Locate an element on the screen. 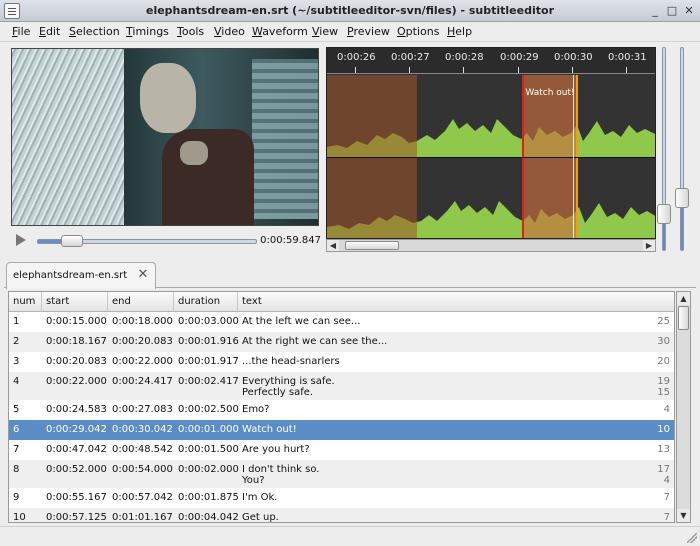 The image size is (700, 546). cell-start: 0:00:20.083 is located at coordinates (76, 361).